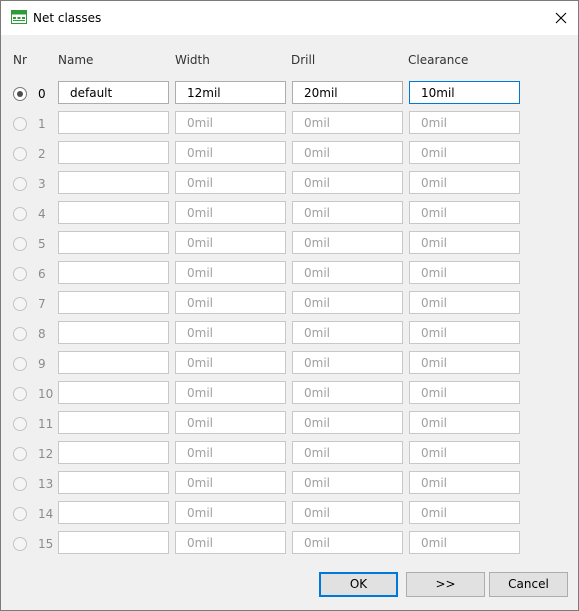 The image size is (579, 611). I want to click on row-number: 11, so click(46, 424).